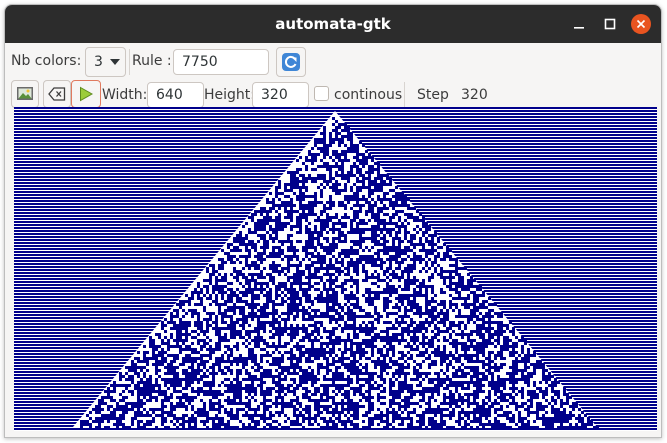  Describe the element at coordinates (579, 28) in the screenshot. I see `minimize-icon` at that location.